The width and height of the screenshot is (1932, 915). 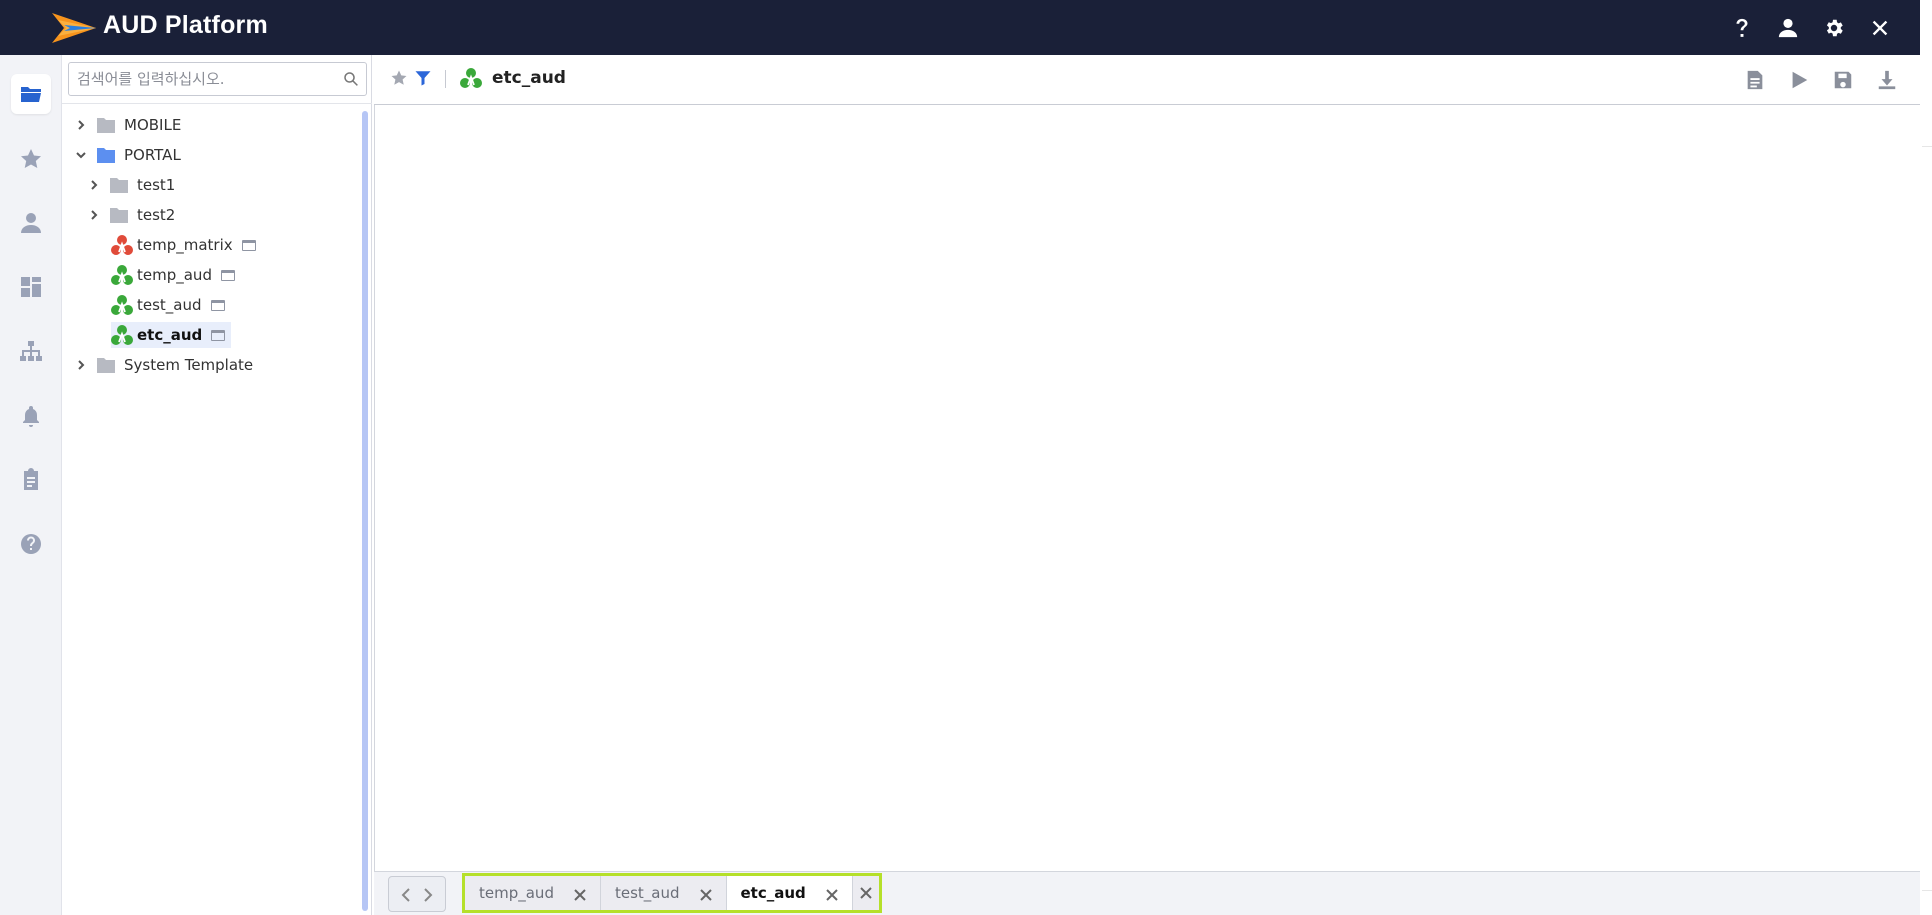 I want to click on tree-node-test1: test1, so click(x=131, y=185).